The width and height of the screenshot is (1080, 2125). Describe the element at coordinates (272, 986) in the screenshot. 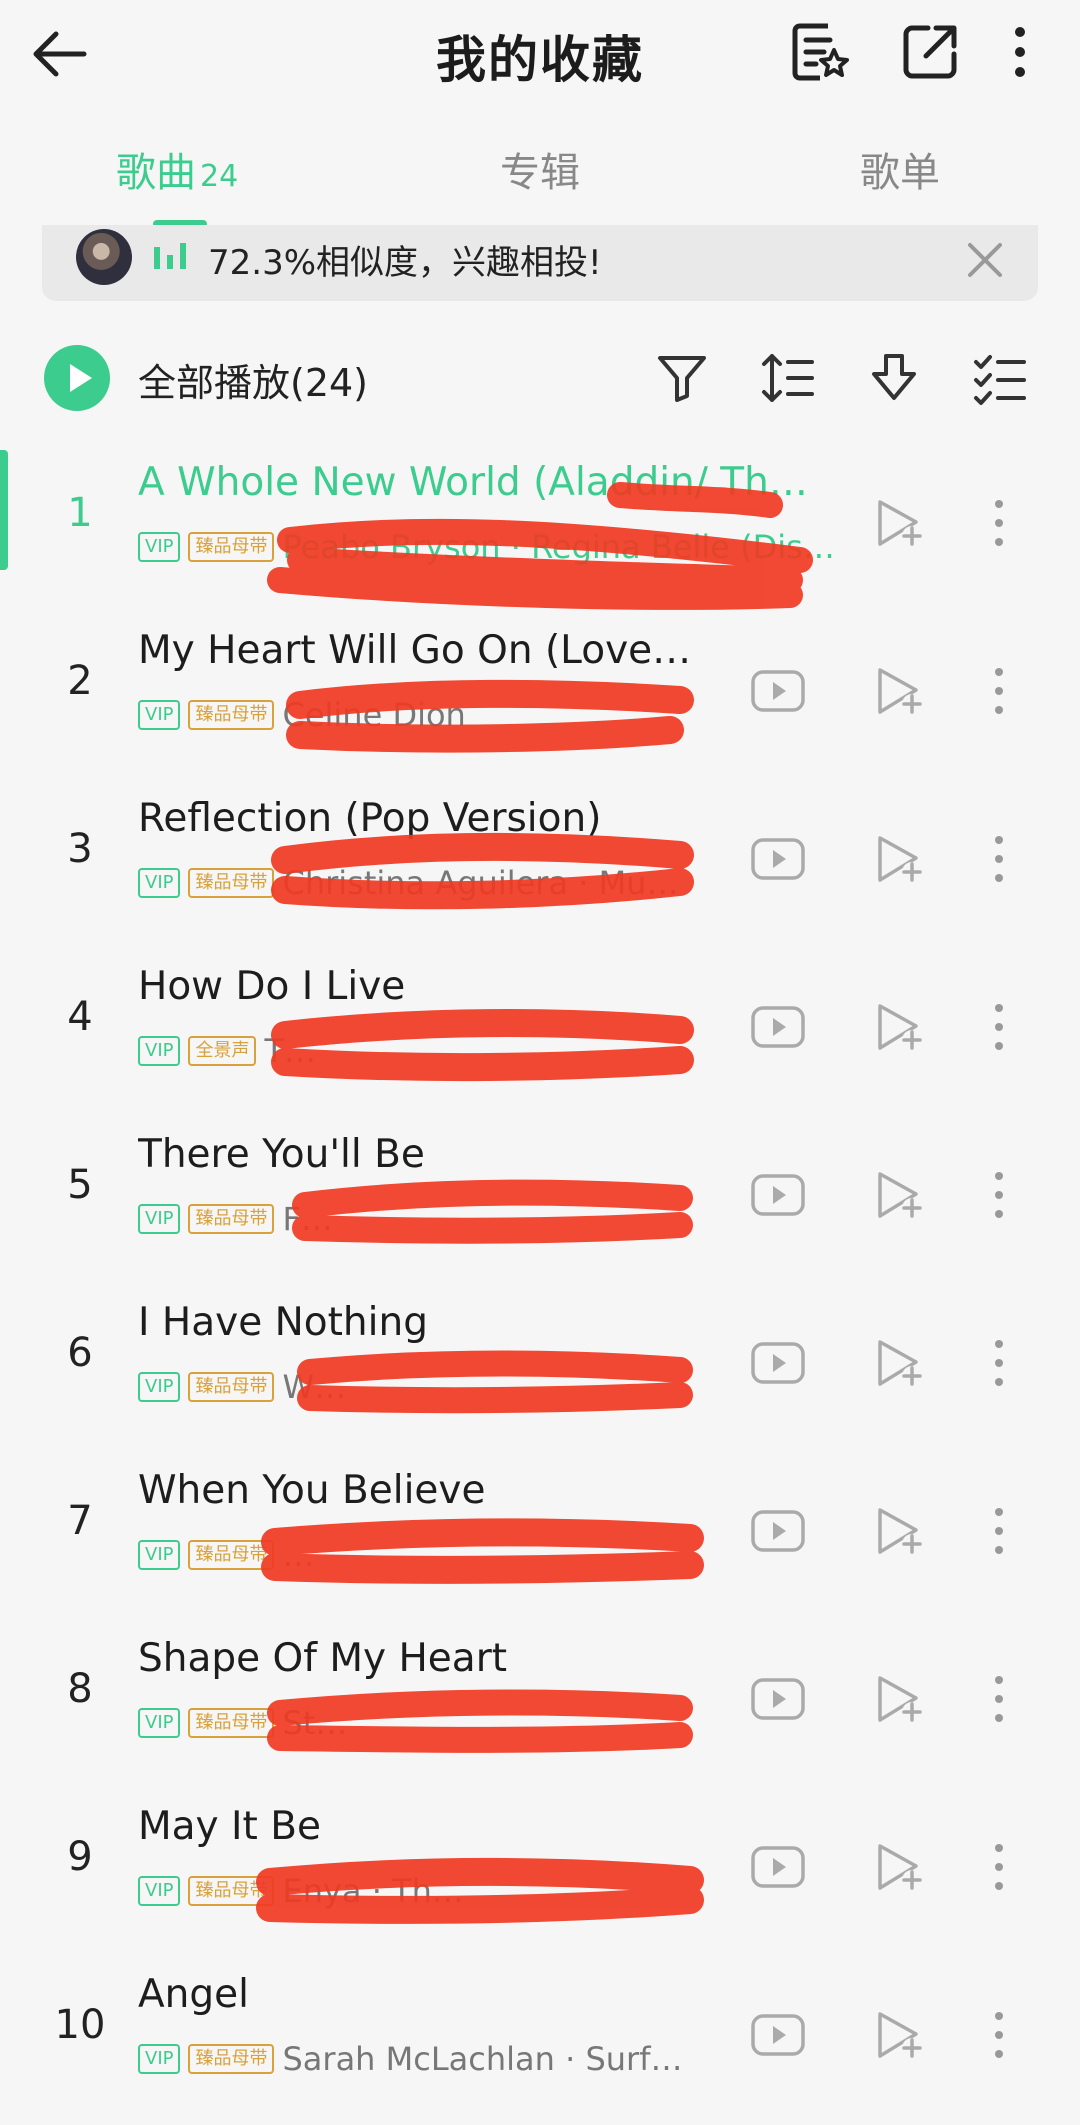

I see `song-title: How Do I Live` at that location.